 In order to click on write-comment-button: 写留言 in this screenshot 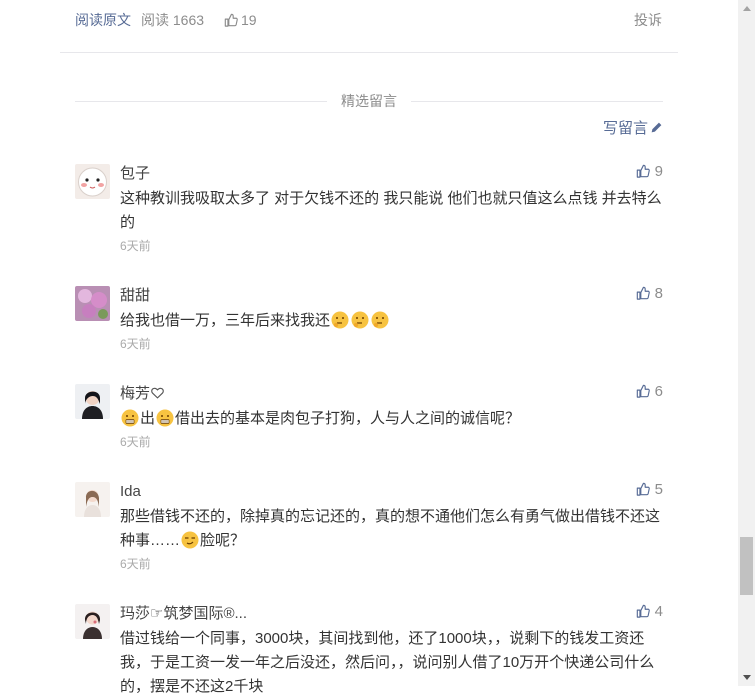, I will do `click(633, 129)`.